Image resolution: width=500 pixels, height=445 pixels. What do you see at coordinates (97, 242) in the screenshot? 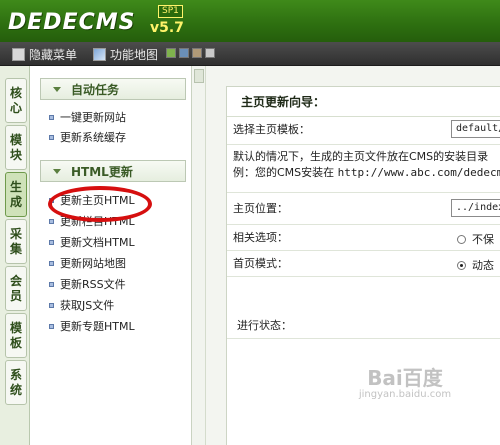
I see `item-label: 更新文档HTML` at bounding box center [97, 242].